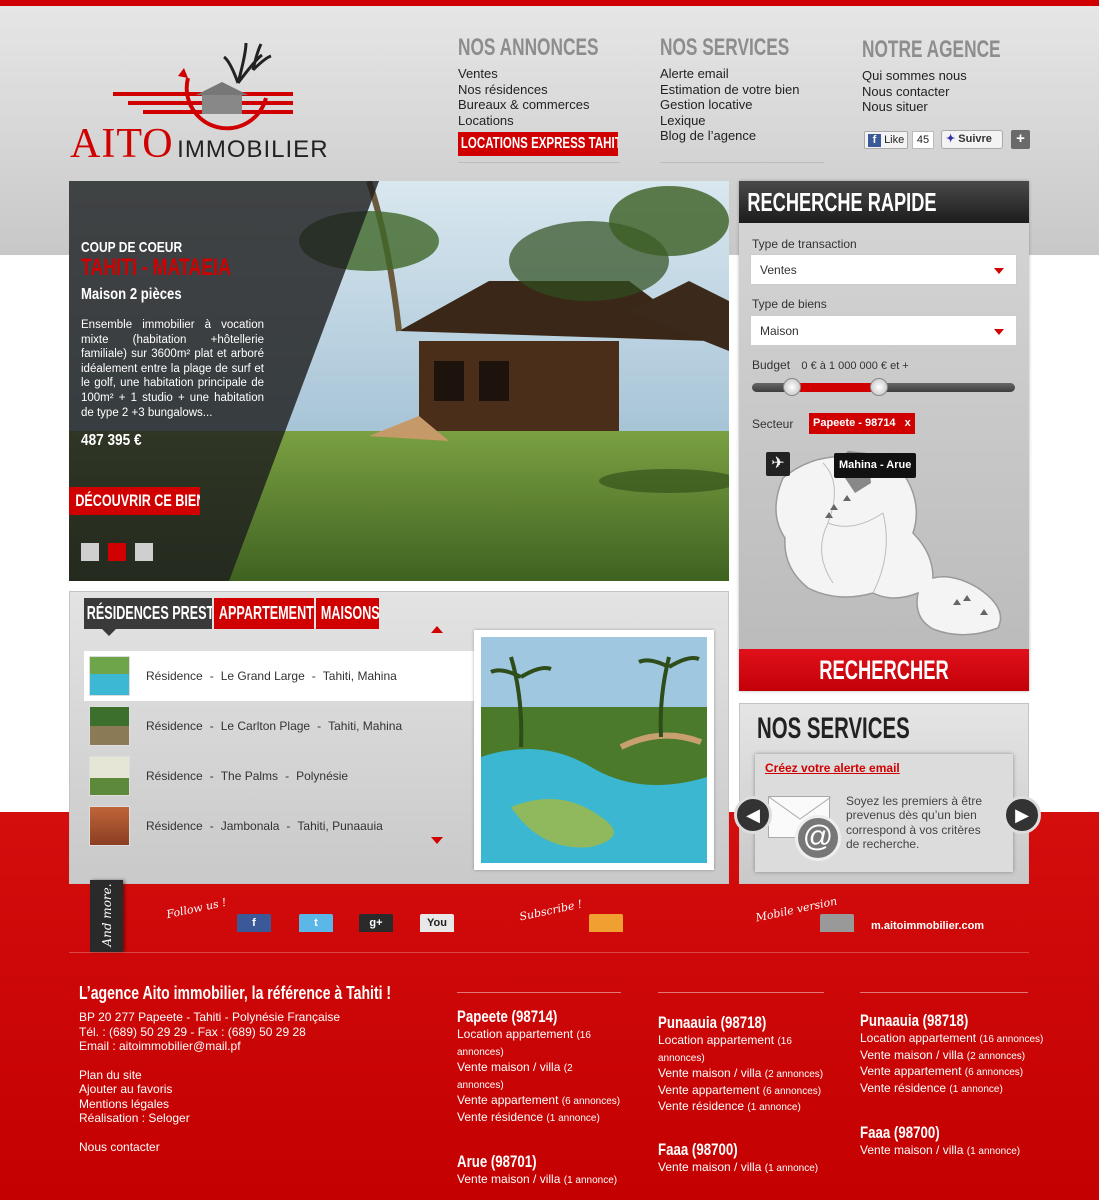 The height and width of the screenshot is (1200, 1099). Describe the element at coordinates (228, 102) in the screenshot. I see `logo: AITO IMMOBILIER` at that location.